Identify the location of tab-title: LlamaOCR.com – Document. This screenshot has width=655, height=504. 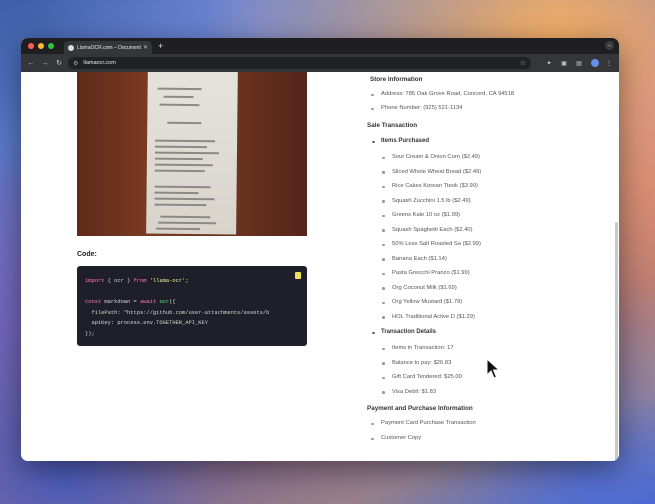
(109, 47).